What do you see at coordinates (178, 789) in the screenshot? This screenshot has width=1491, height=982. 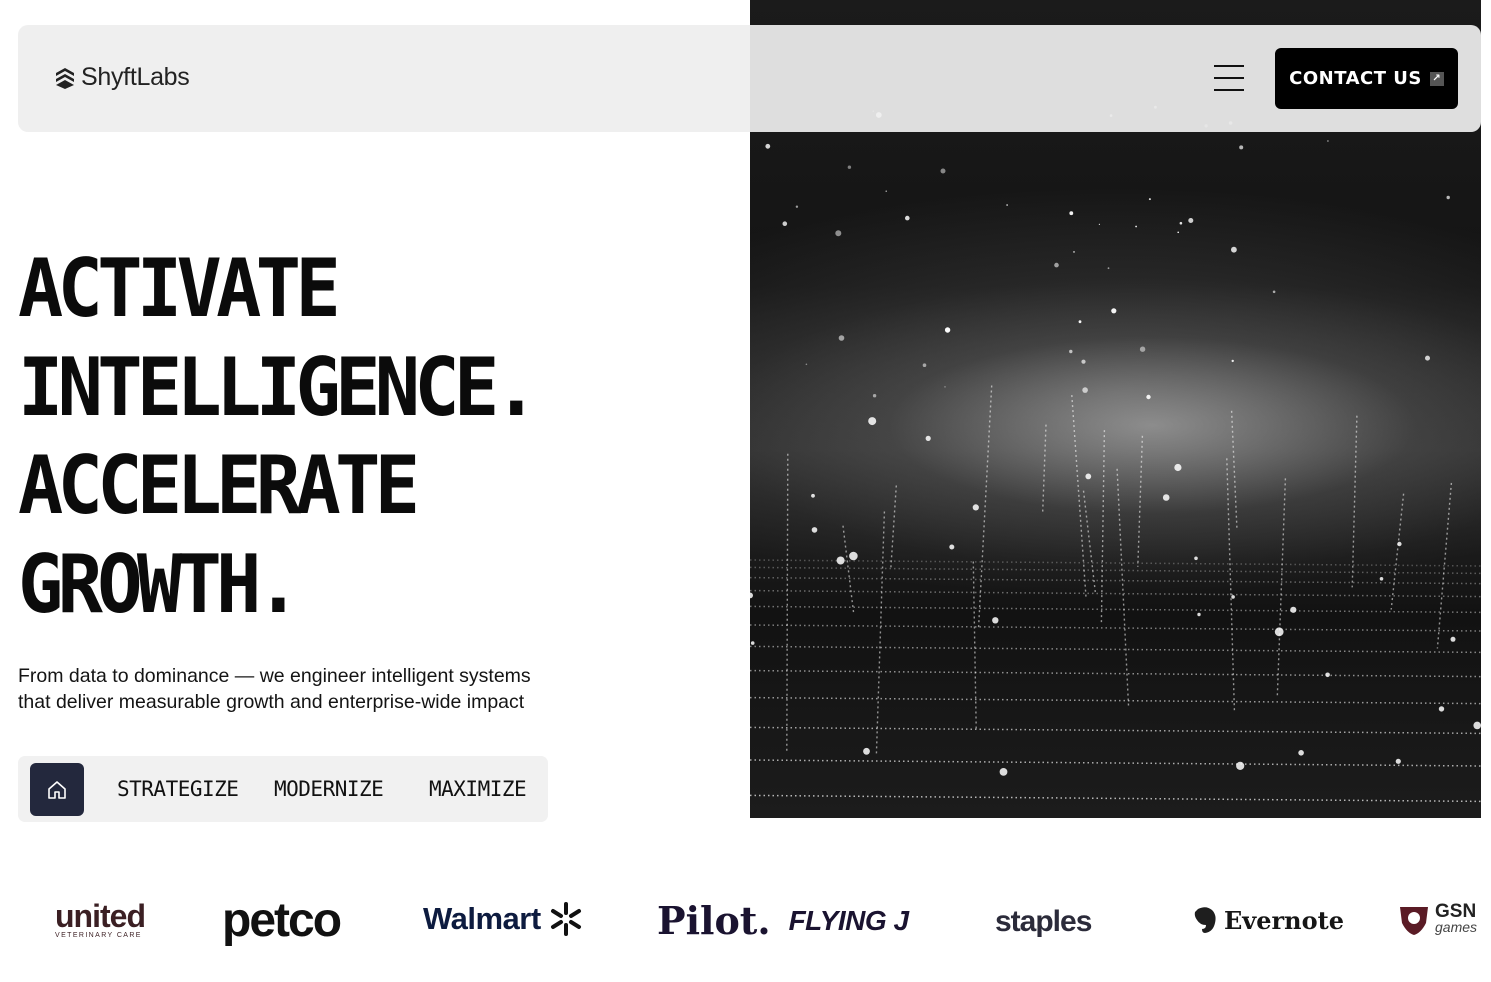 I see `tab-strategize: STRATEGIZE` at bounding box center [178, 789].